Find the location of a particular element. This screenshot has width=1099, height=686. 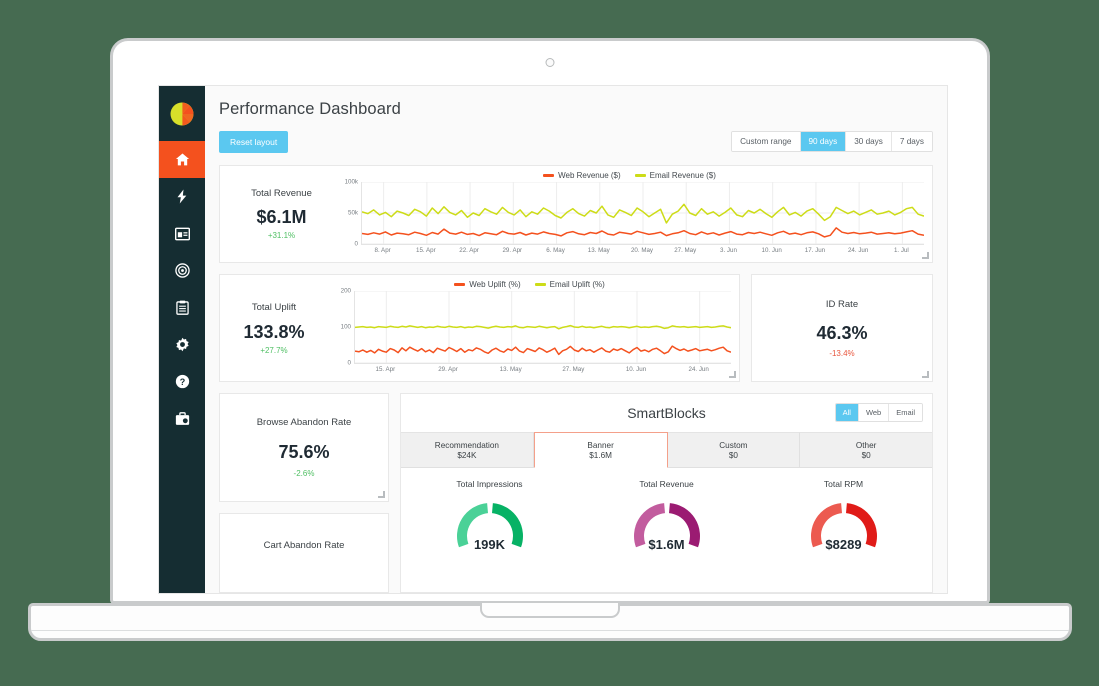

x-tick-label: 22. Apr is located at coordinates (469, 250).